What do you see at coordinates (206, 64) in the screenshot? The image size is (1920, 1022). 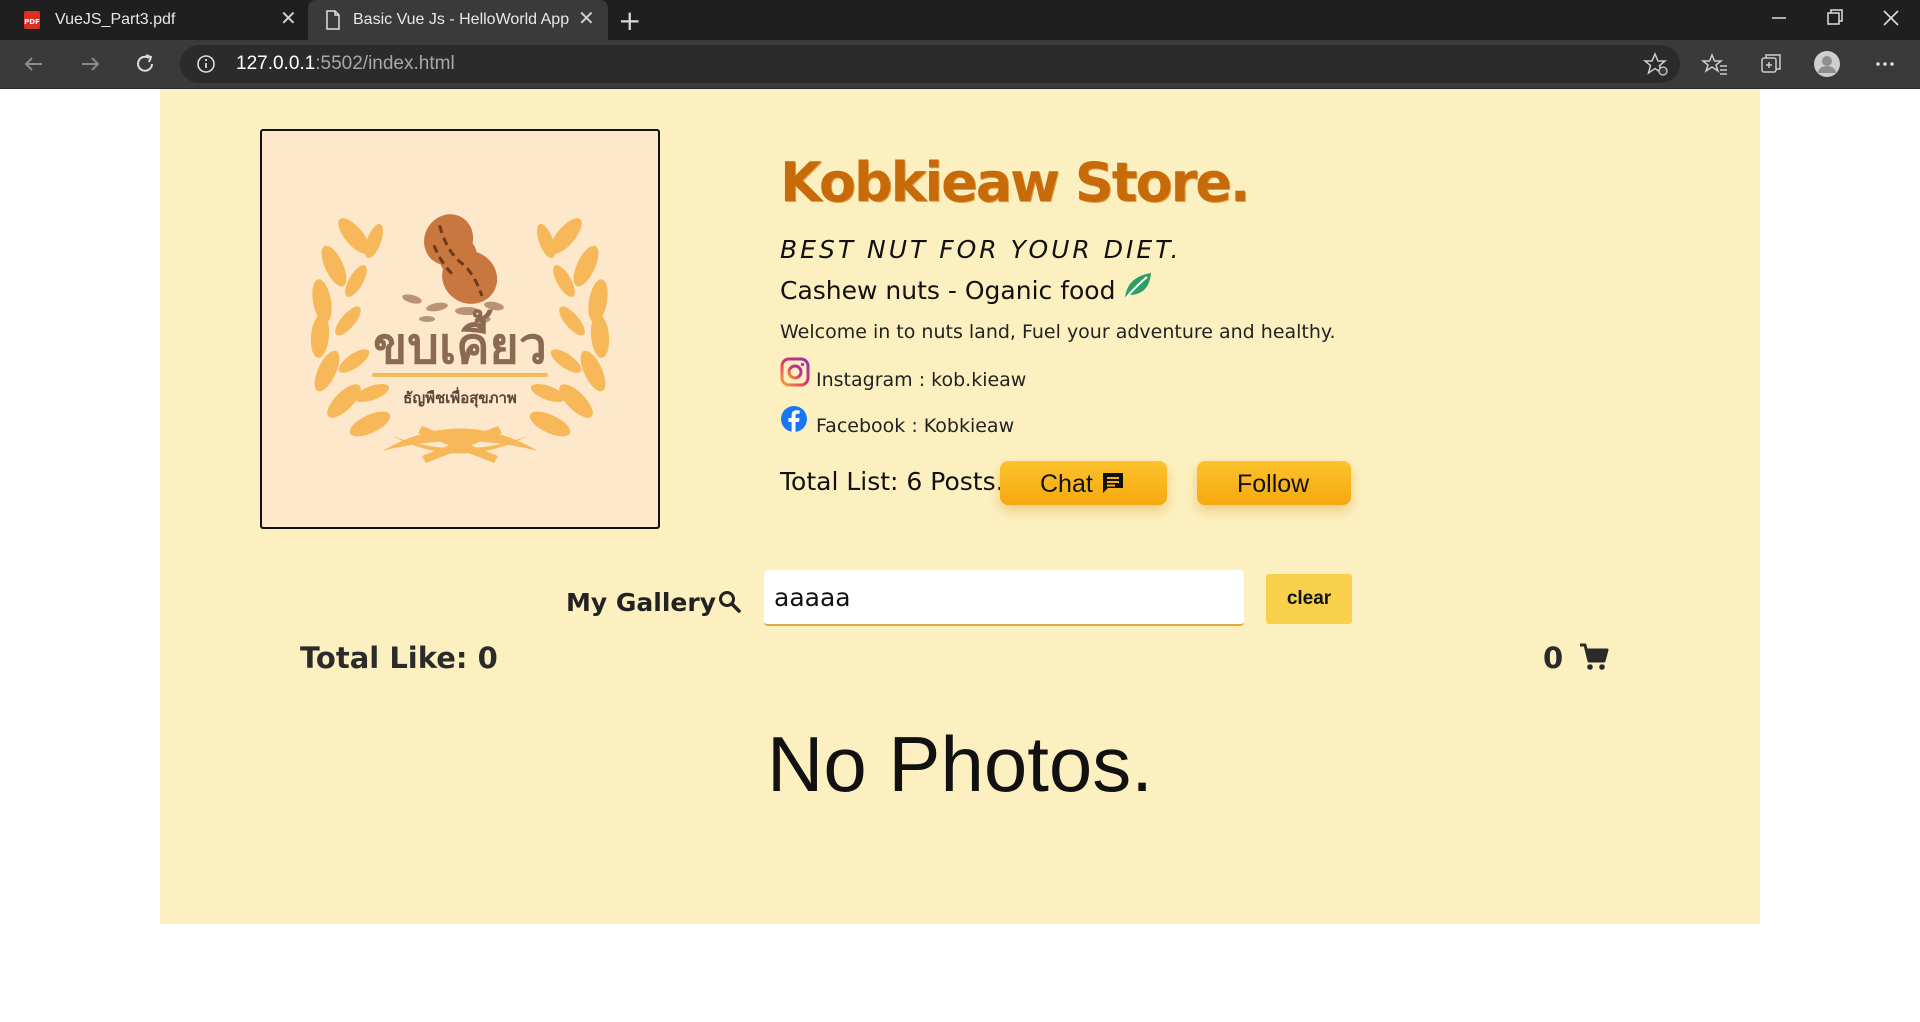 I see `info-icon` at bounding box center [206, 64].